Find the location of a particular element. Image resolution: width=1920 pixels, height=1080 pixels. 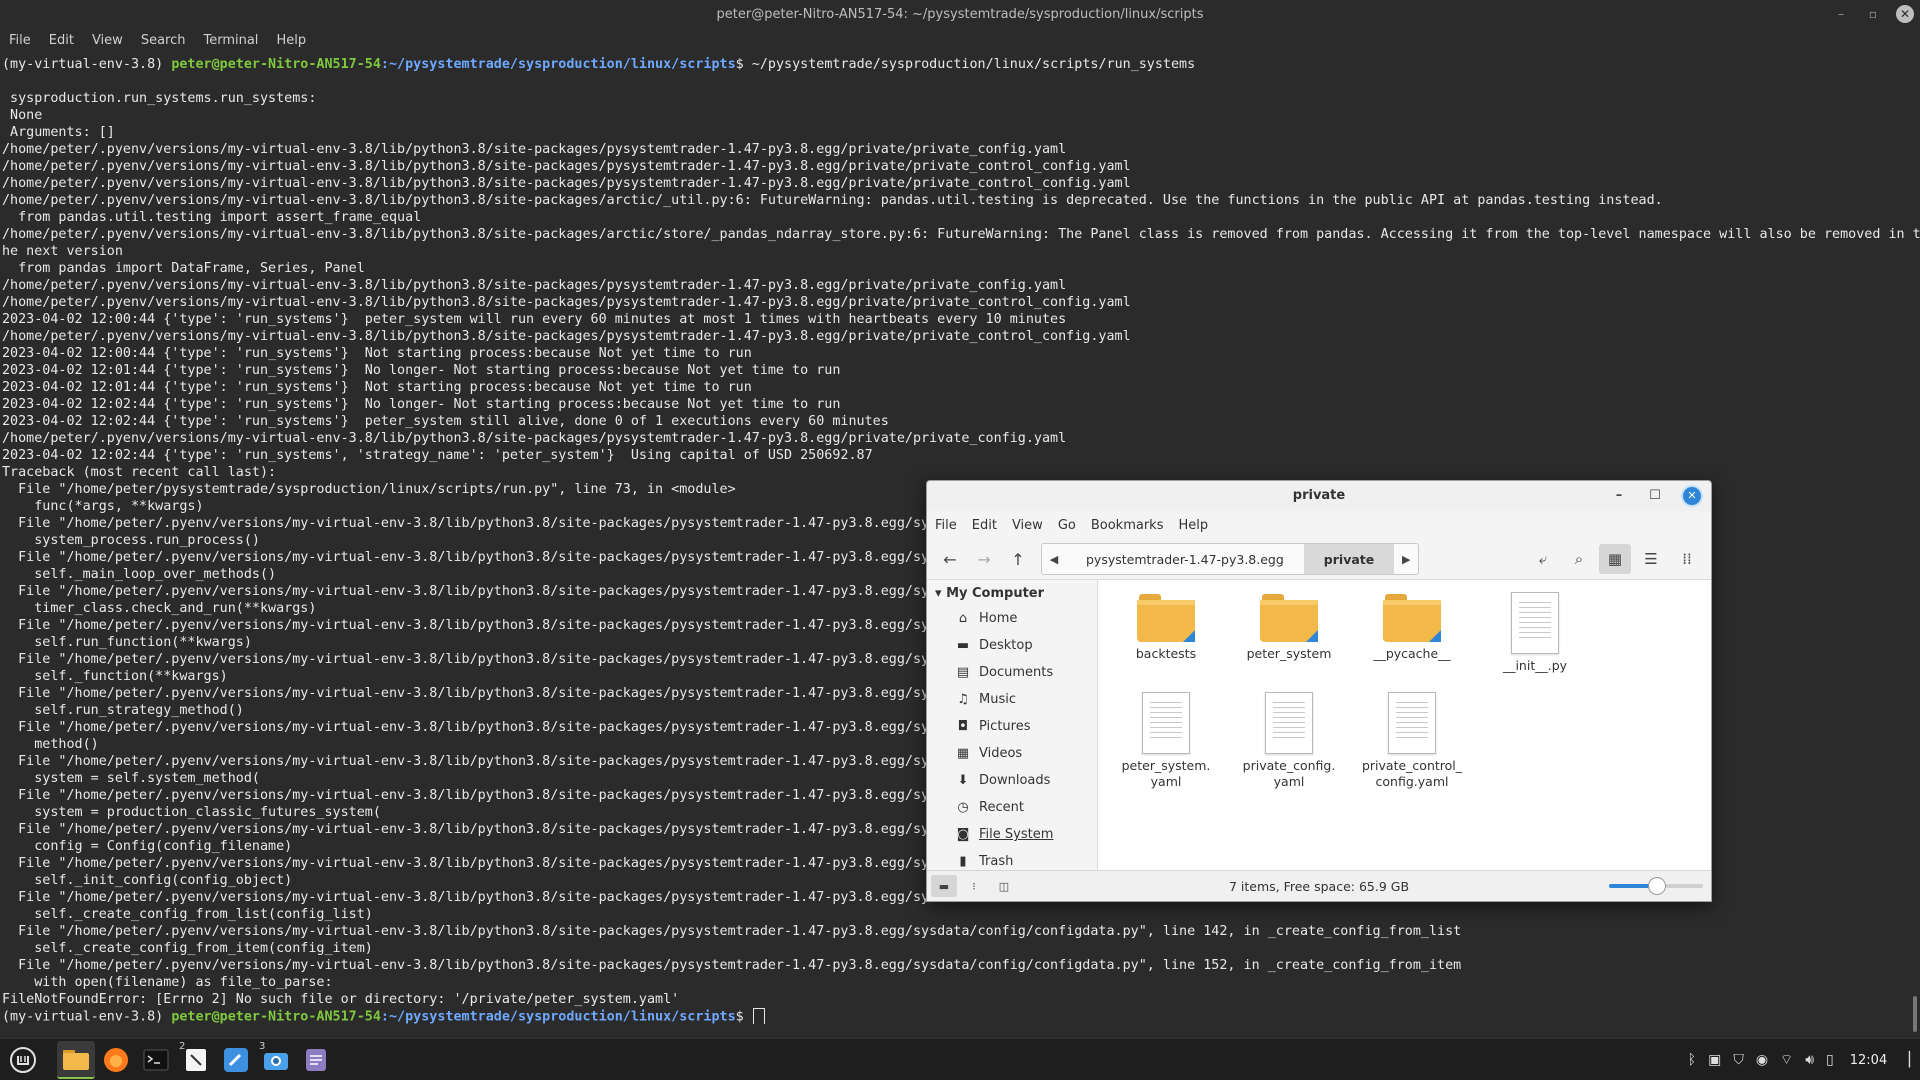

files-app-icon is located at coordinates (76, 1060).